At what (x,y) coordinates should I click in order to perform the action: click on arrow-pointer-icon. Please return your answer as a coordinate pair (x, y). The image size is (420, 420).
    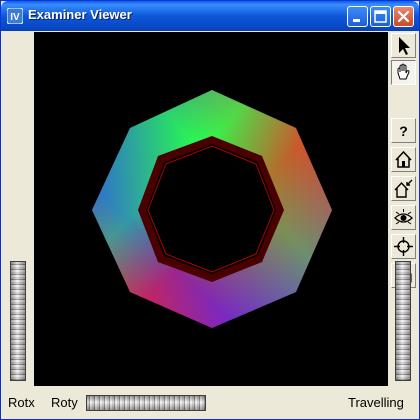
    Looking at the image, I should click on (404, 46).